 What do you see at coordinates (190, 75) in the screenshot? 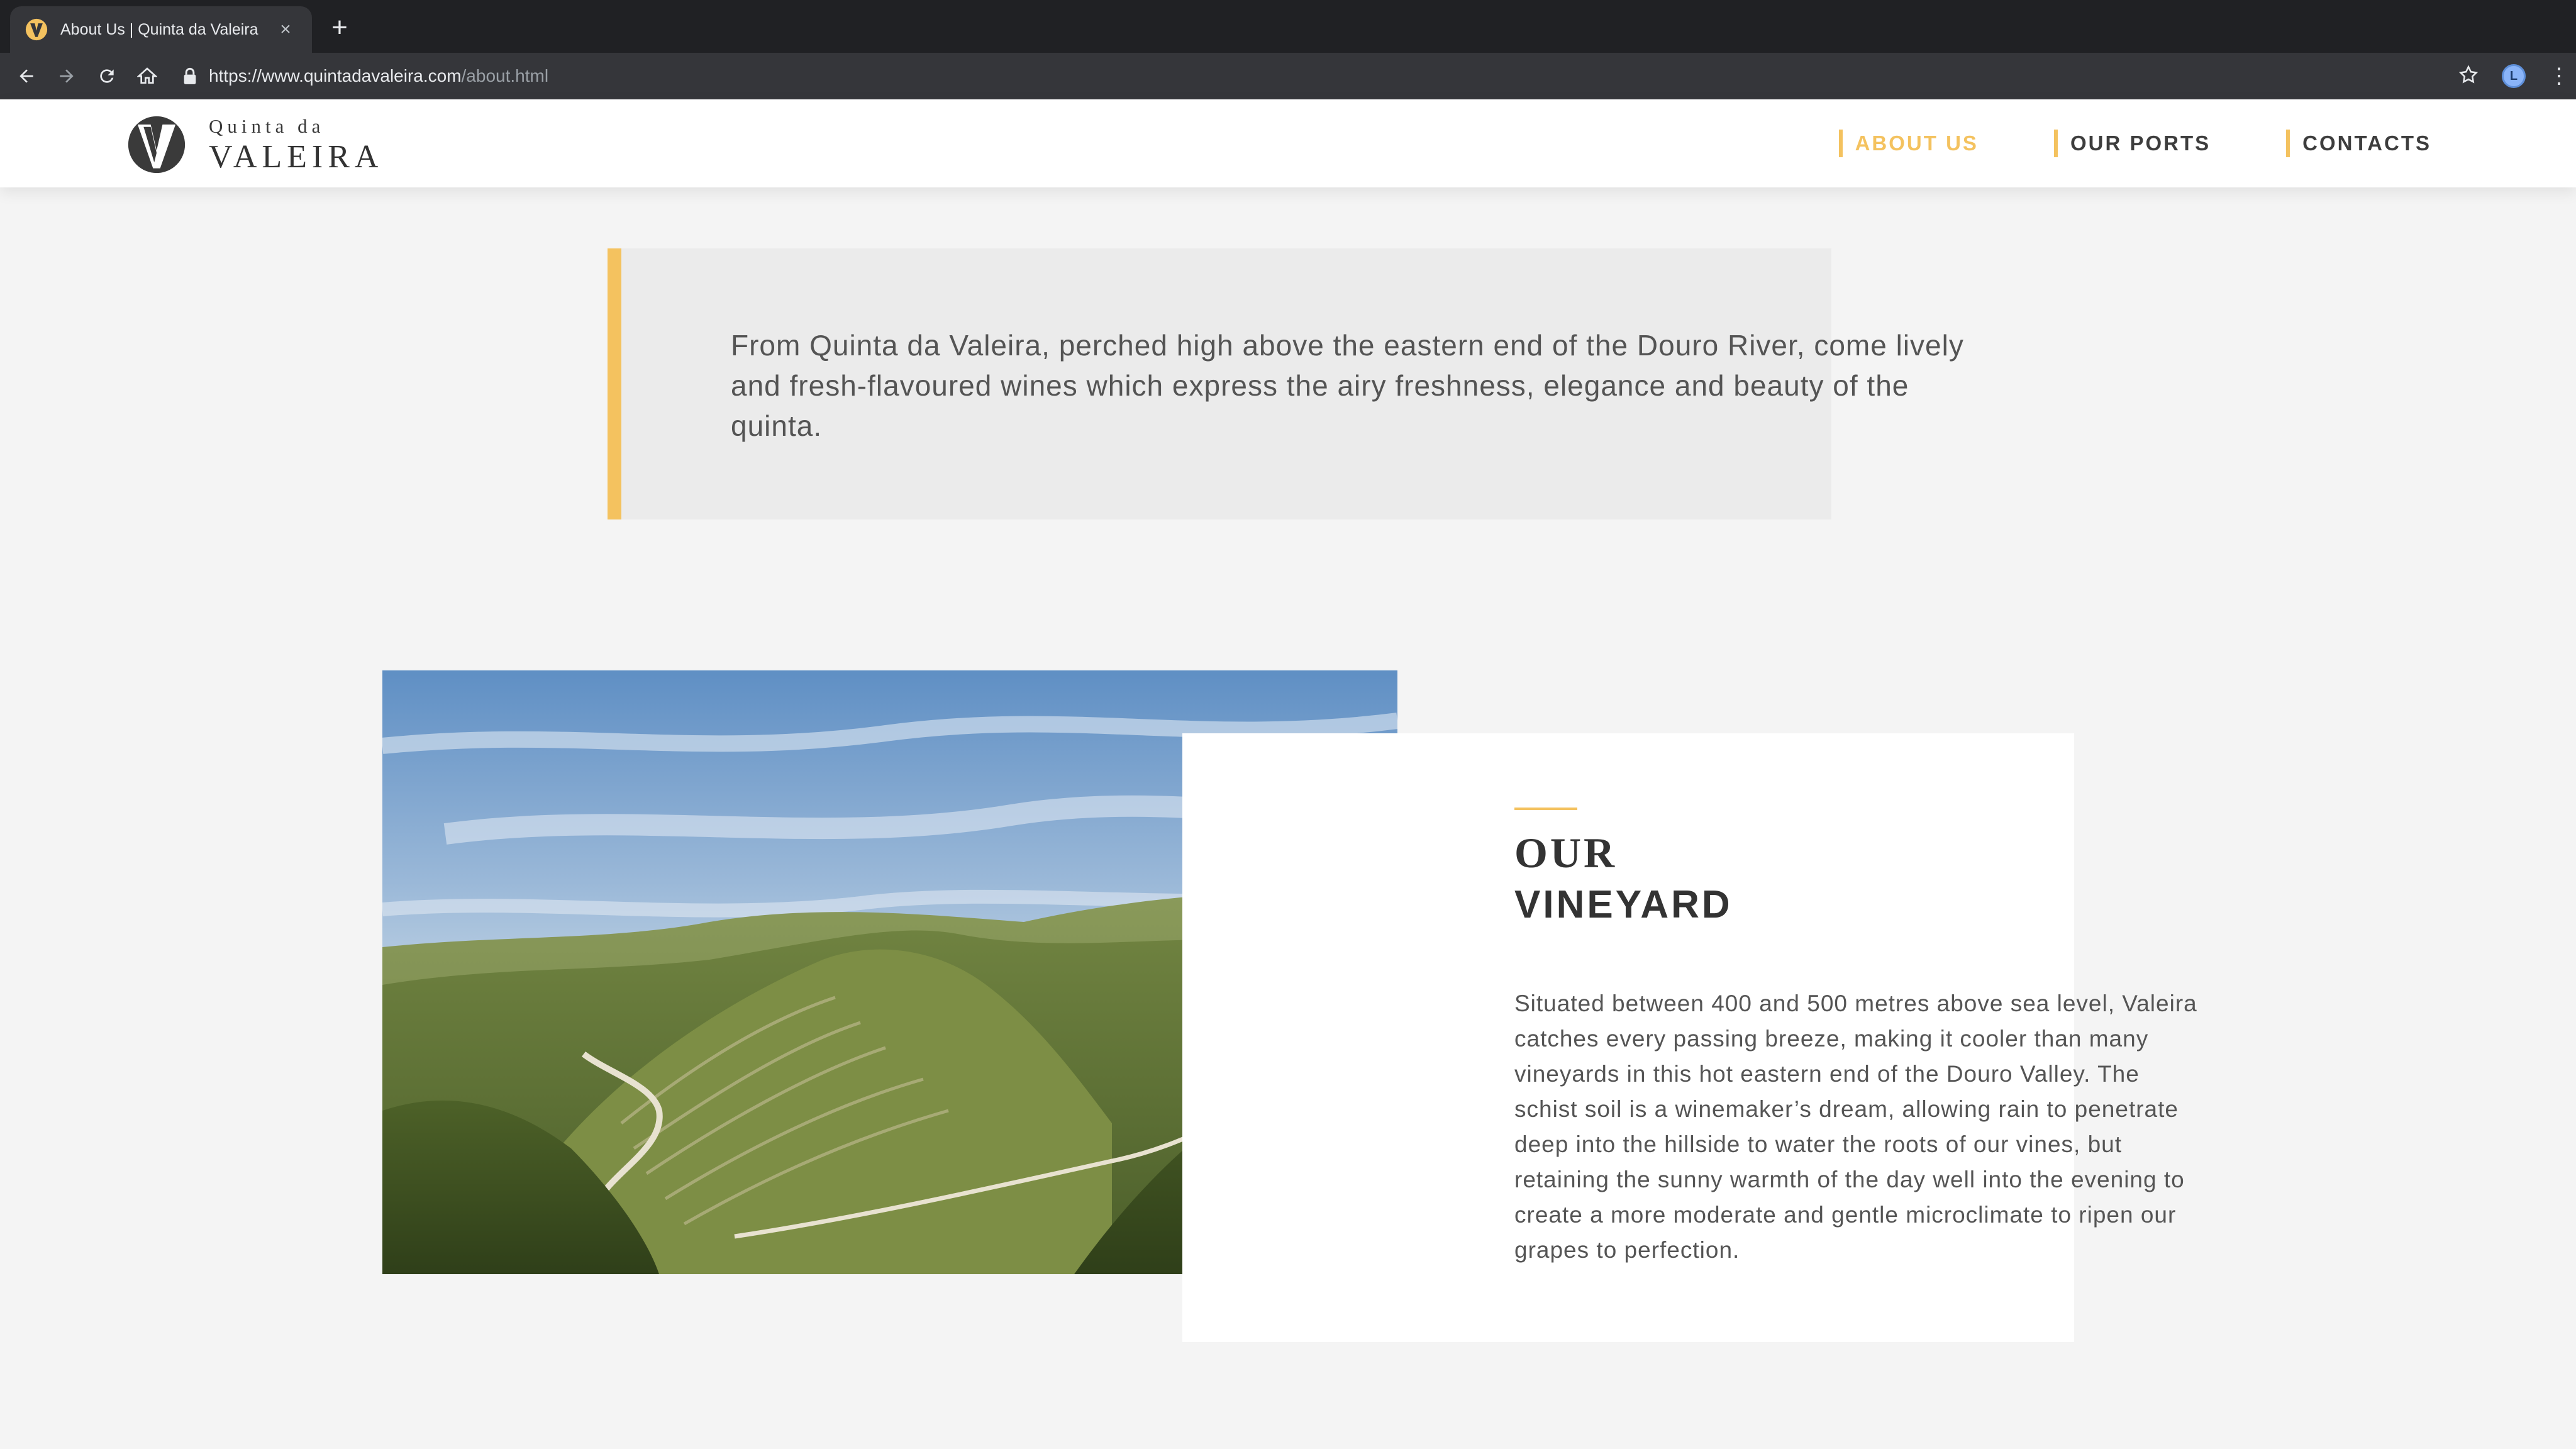
I see `lock-icon` at bounding box center [190, 75].